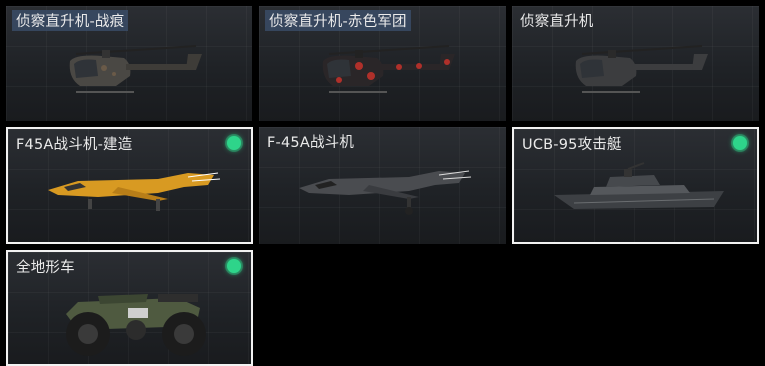  What do you see at coordinates (557, 22) in the screenshot?
I see `vehicle-name: 侦察直升机` at bounding box center [557, 22].